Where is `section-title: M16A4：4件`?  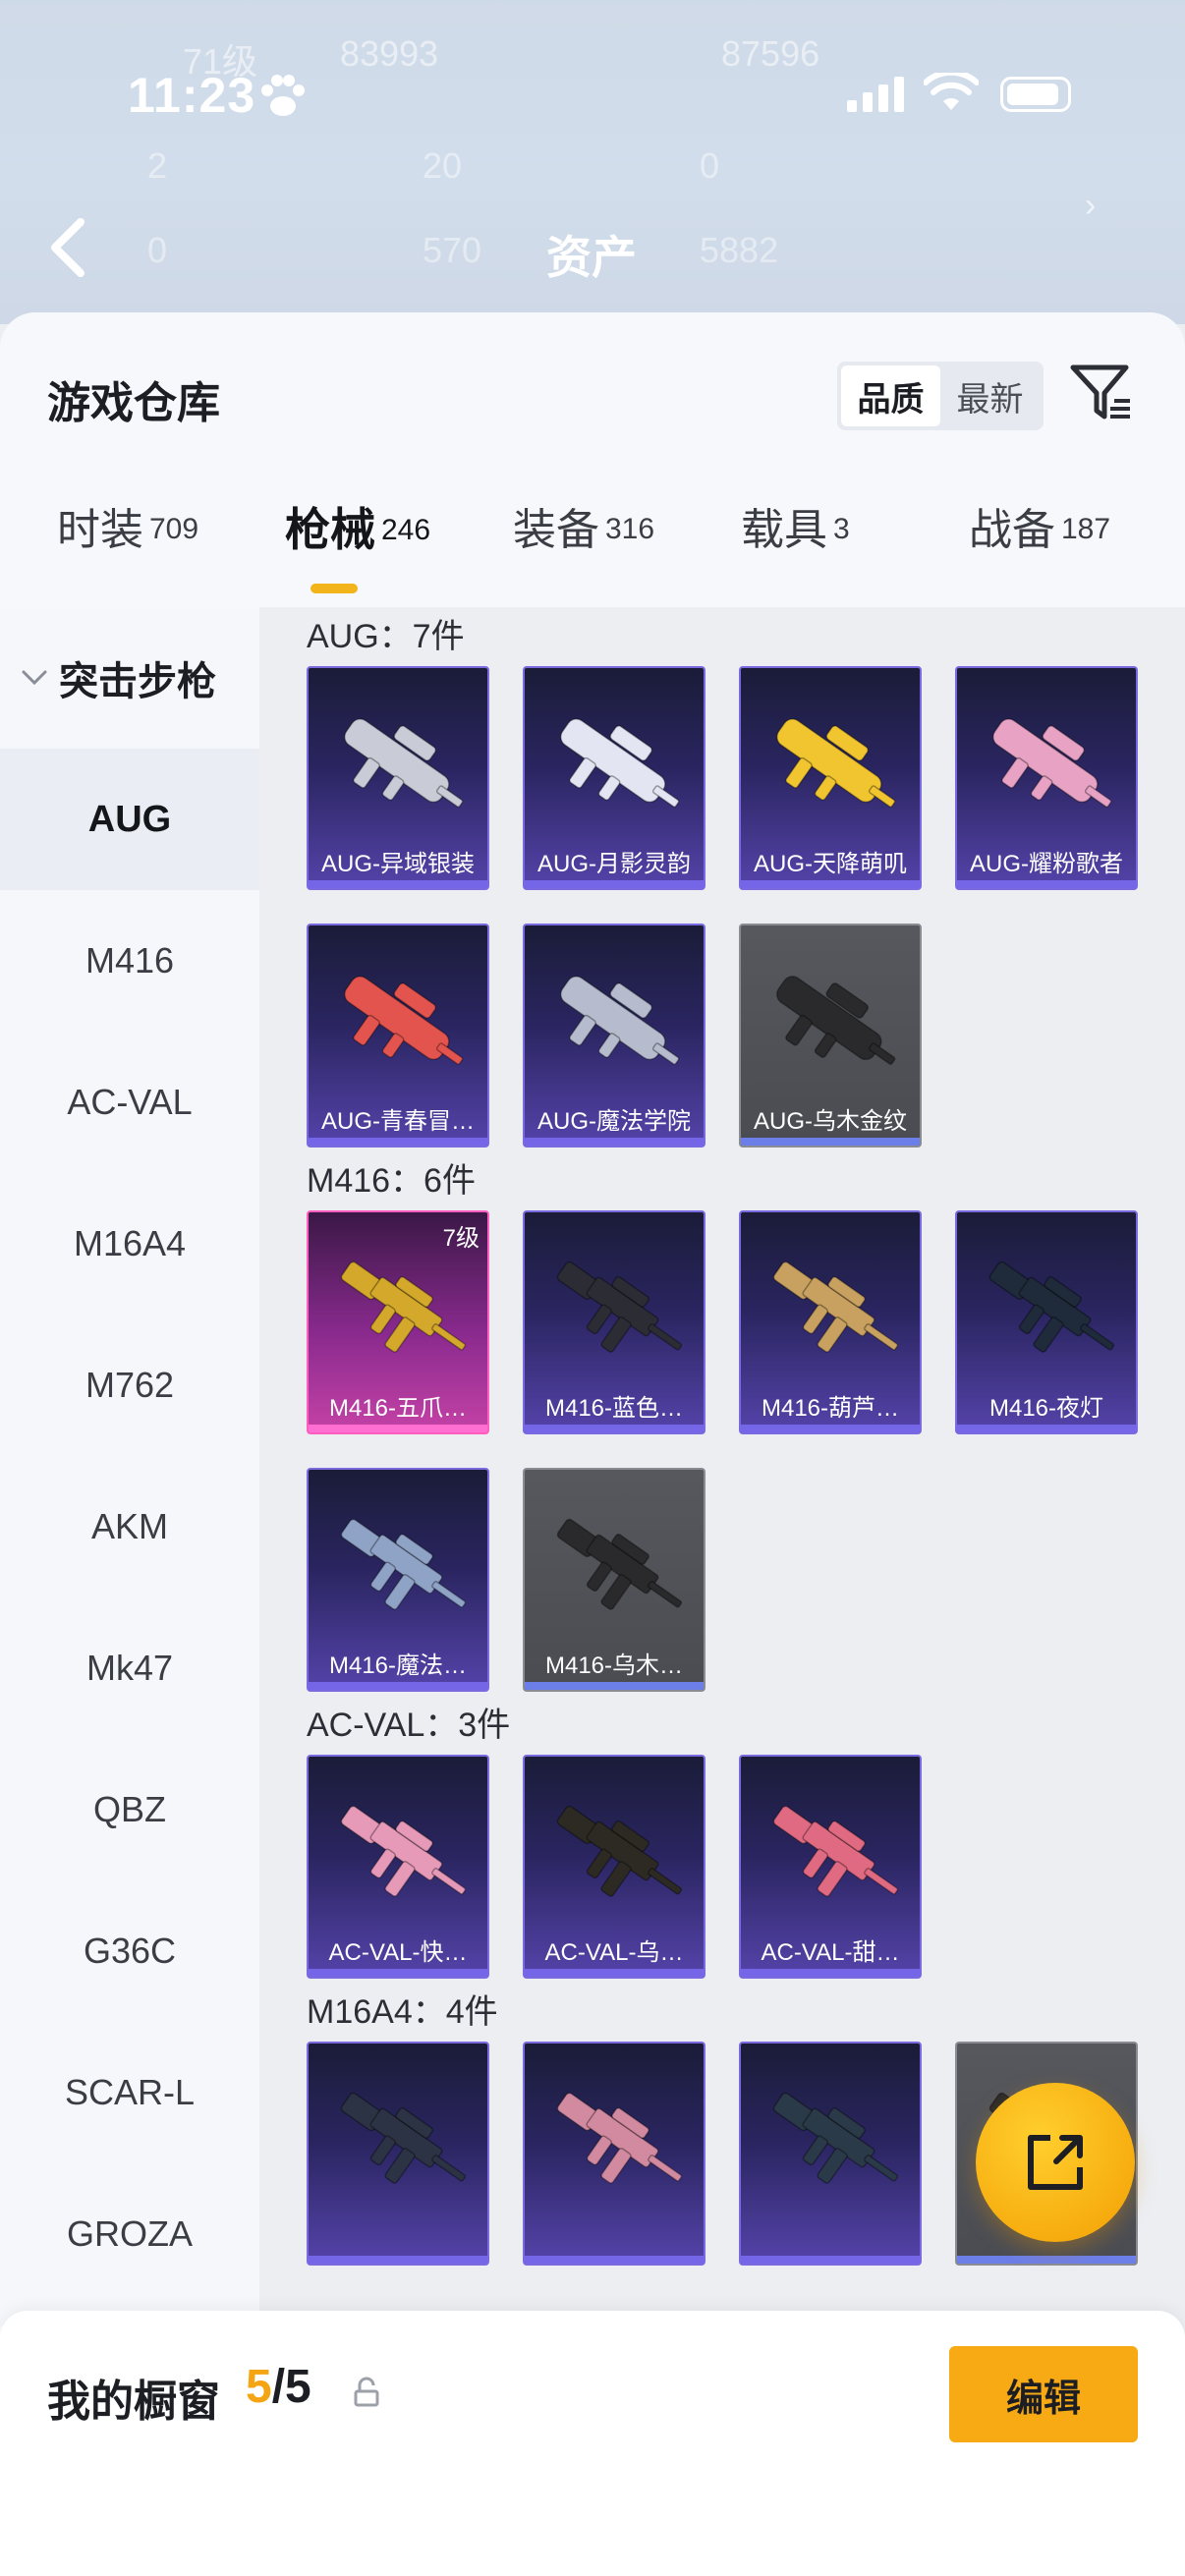 section-title: M16A4：4件 is located at coordinates (403, 2012).